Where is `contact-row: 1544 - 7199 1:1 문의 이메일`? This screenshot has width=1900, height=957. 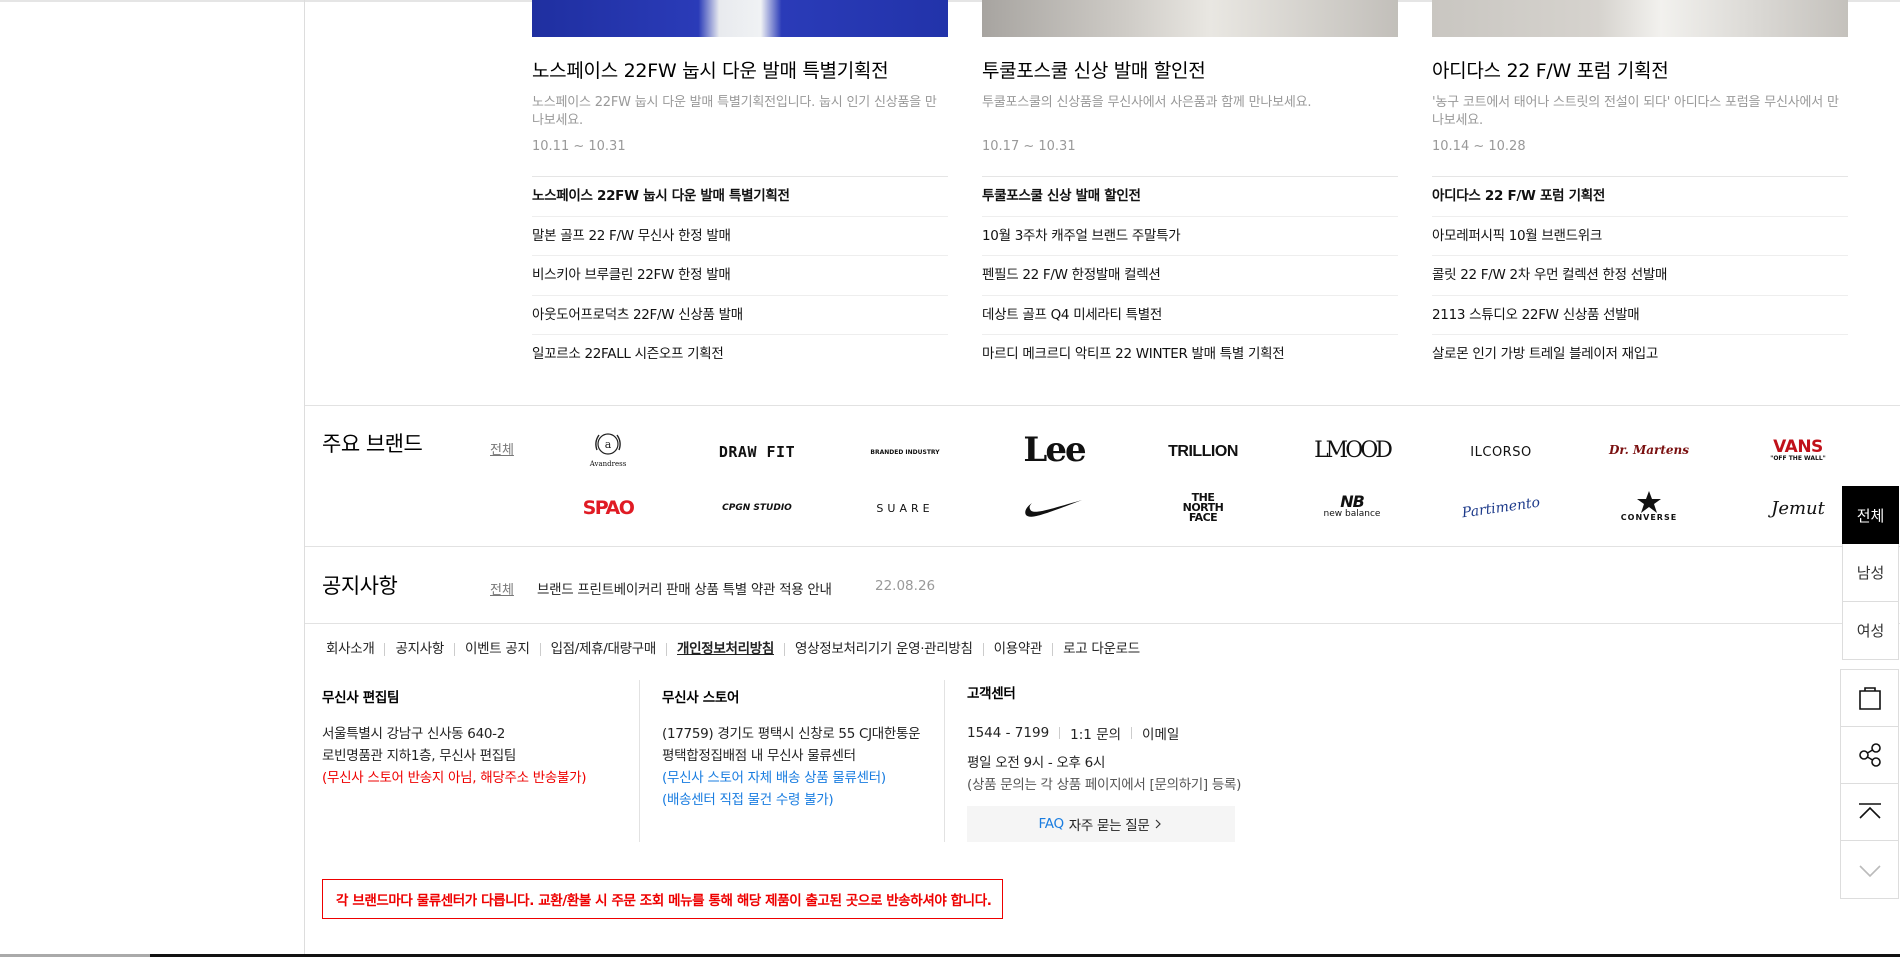
contact-row: 1544 - 7199 1:1 문의 이메일 is located at coordinates (1104, 733).